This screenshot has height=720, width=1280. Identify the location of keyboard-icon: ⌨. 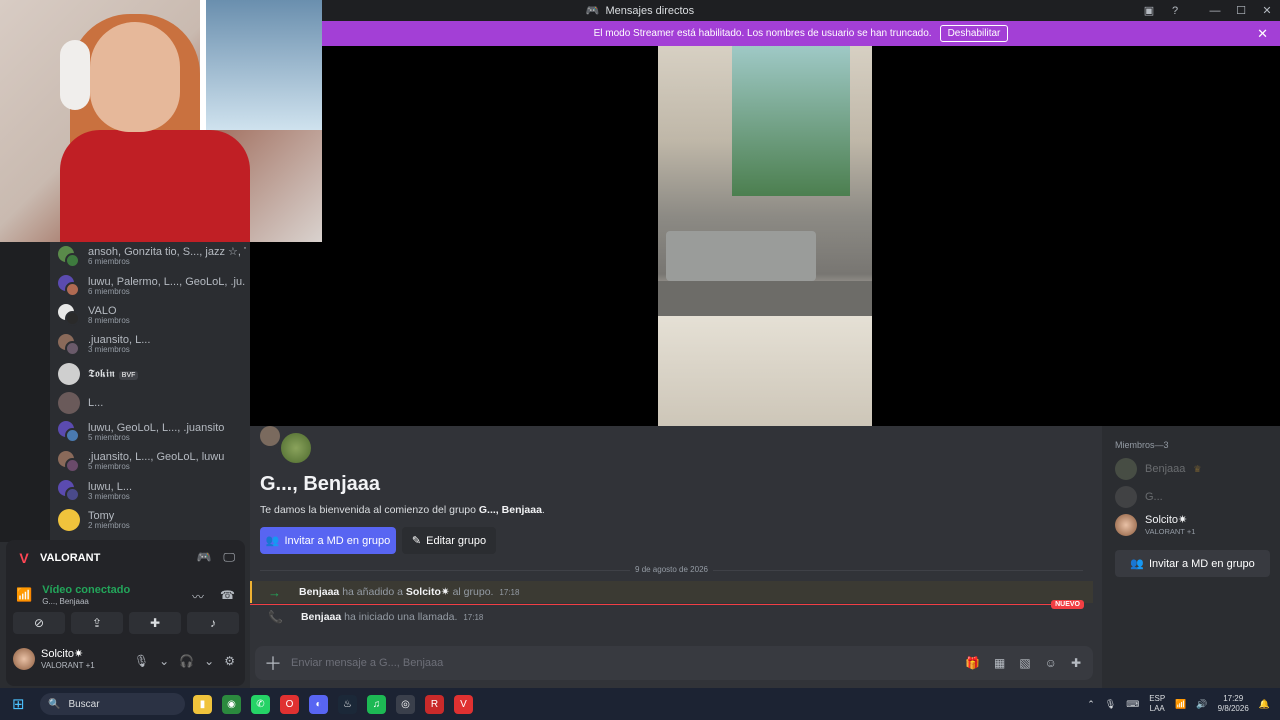
(1132, 704).